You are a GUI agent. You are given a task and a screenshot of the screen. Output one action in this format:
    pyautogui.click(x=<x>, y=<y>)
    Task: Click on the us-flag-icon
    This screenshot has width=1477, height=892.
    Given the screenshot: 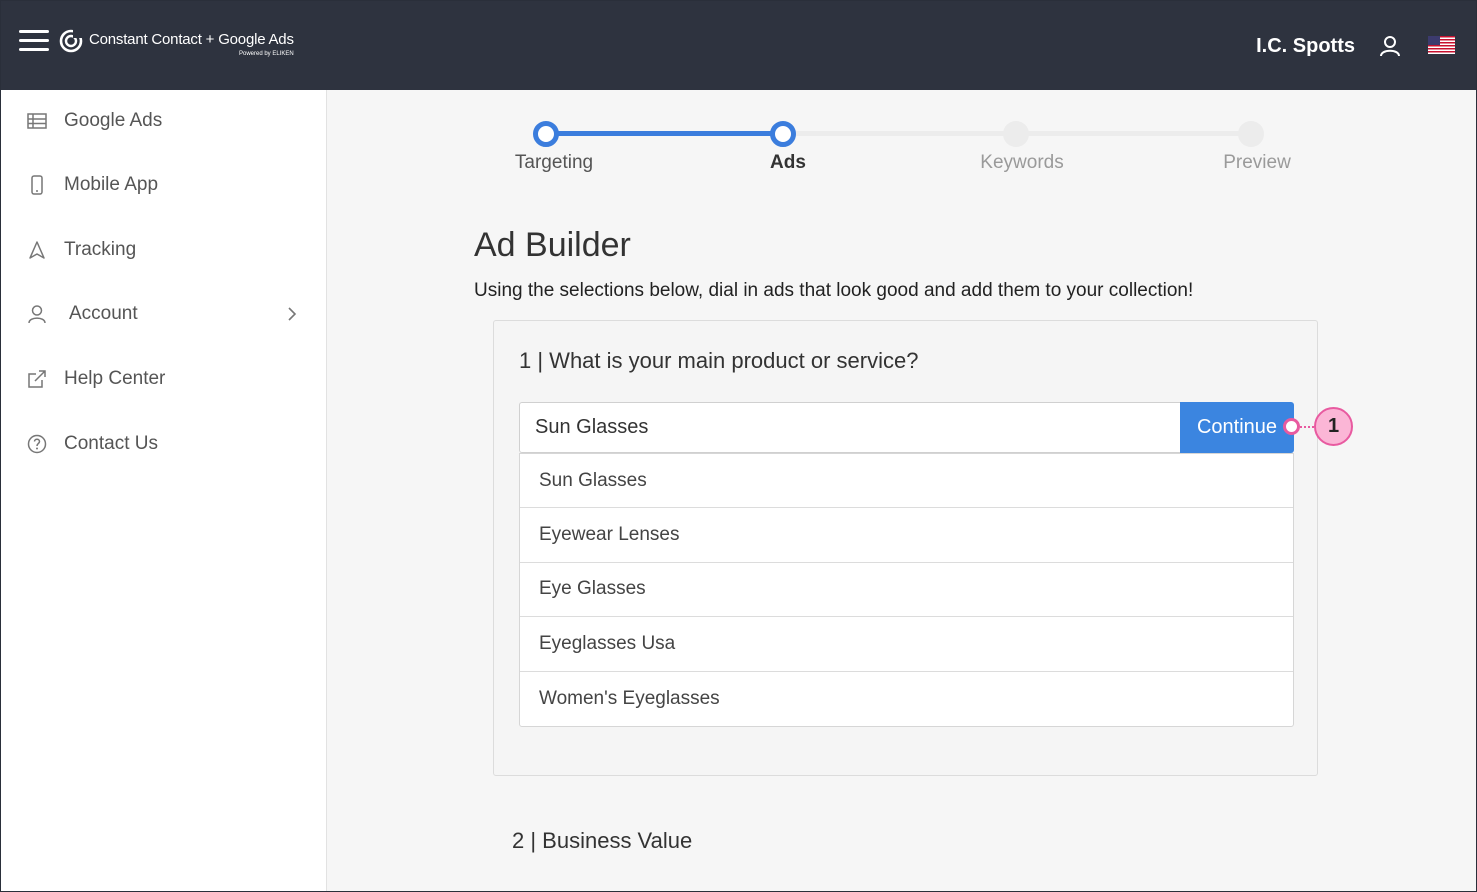 What is the action you would take?
    pyautogui.click(x=1441, y=45)
    